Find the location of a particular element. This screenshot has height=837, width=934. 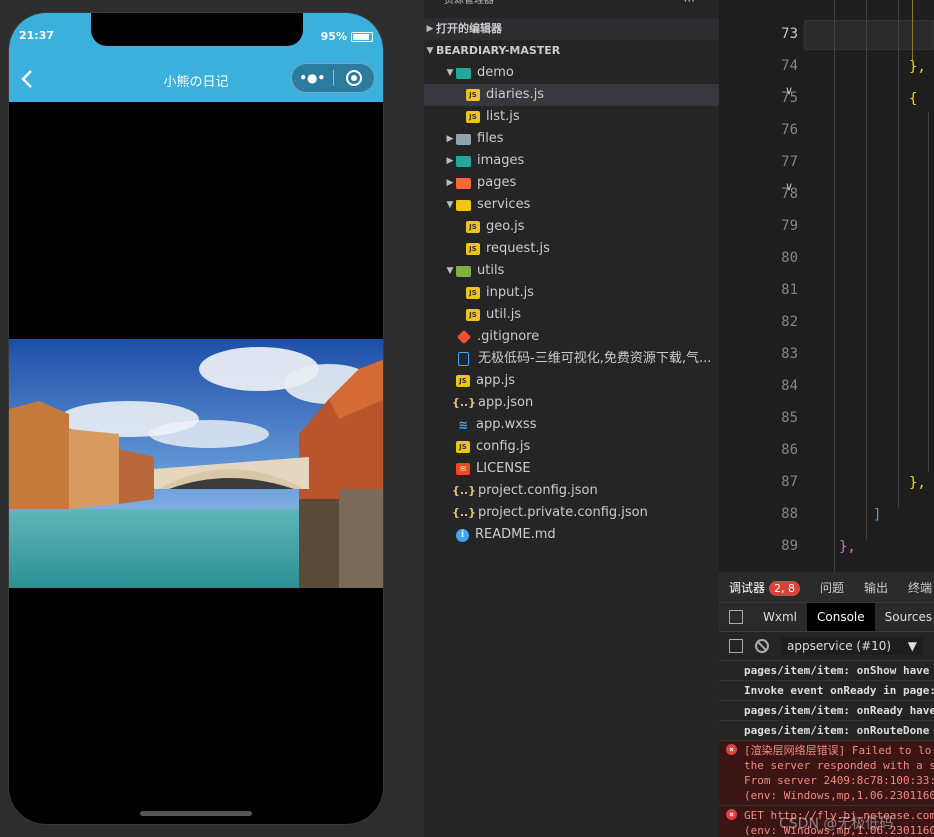

clear-console-icon is located at coordinates (762, 646).